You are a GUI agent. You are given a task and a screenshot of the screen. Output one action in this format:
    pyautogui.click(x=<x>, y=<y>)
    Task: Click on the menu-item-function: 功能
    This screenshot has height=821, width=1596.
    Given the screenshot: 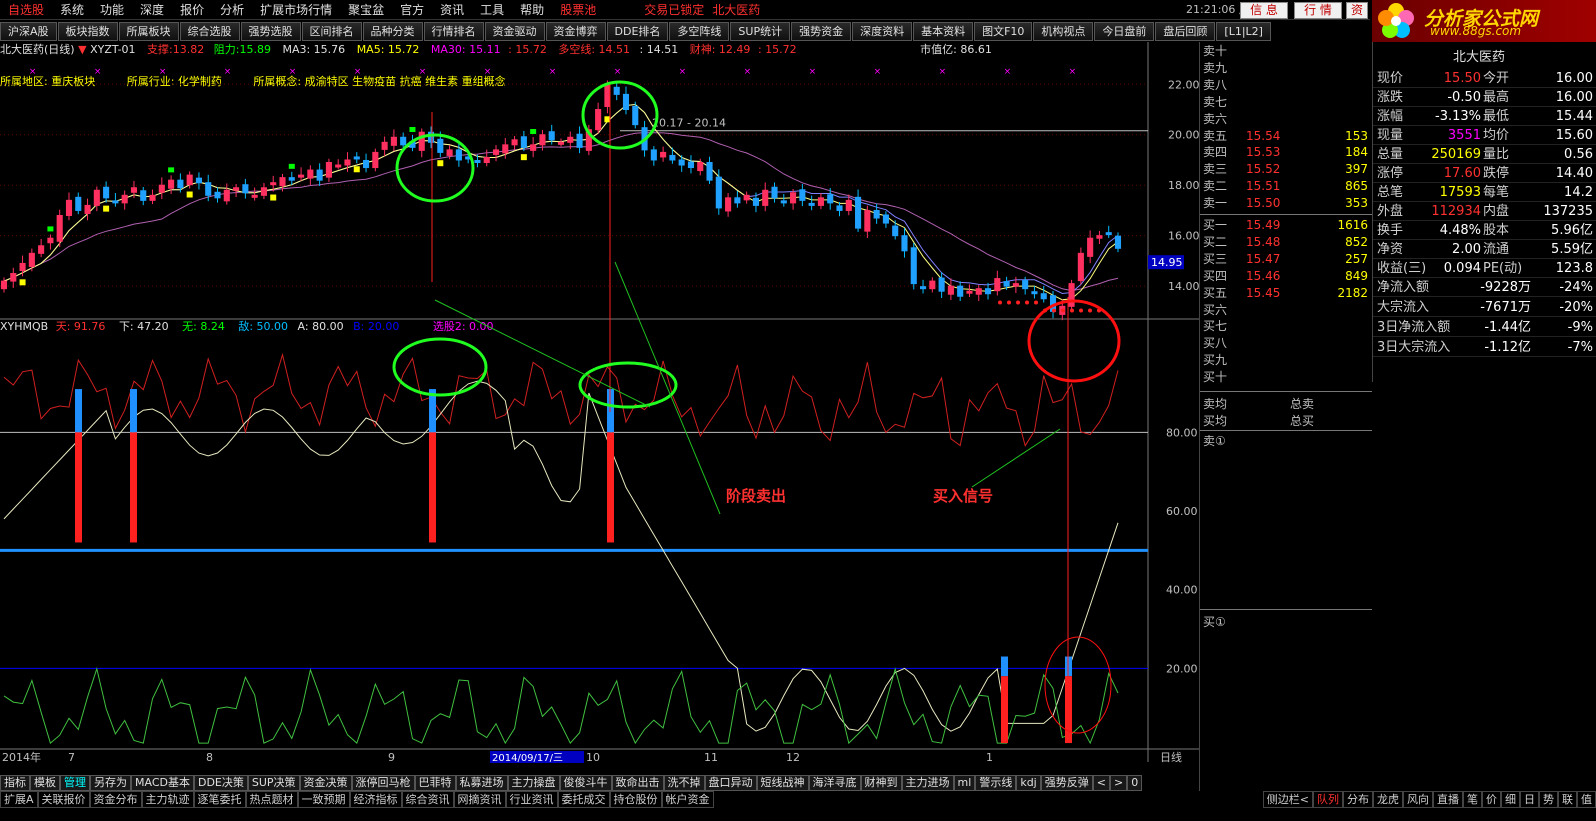 What is the action you would take?
    pyautogui.click(x=112, y=9)
    